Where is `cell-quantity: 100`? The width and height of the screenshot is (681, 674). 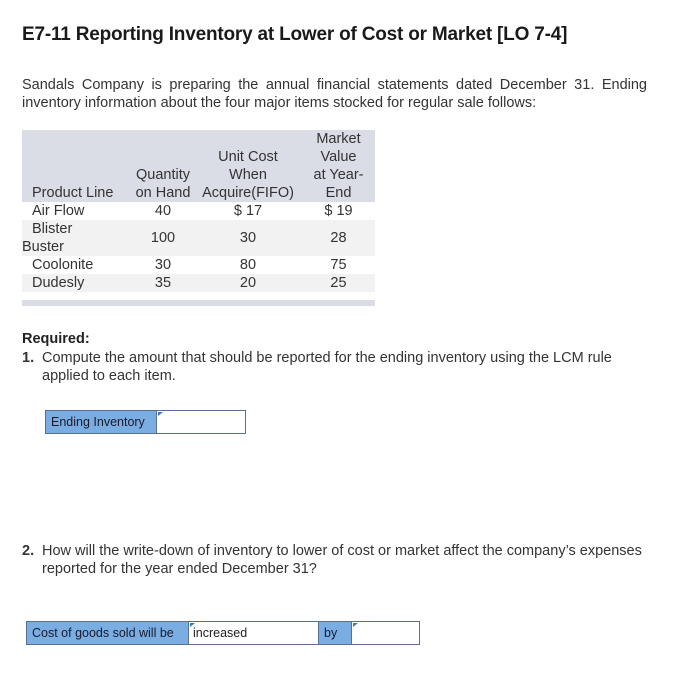 cell-quantity: 100 is located at coordinates (163, 238).